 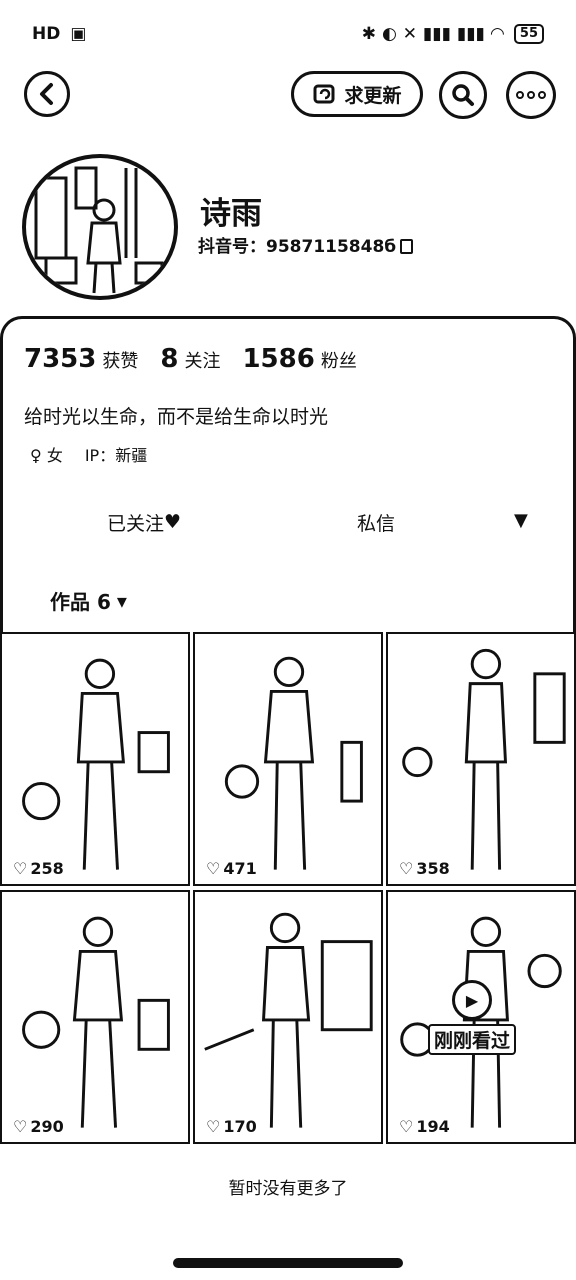 What do you see at coordinates (169, 359) in the screenshot?
I see `stat-value: 8` at bounding box center [169, 359].